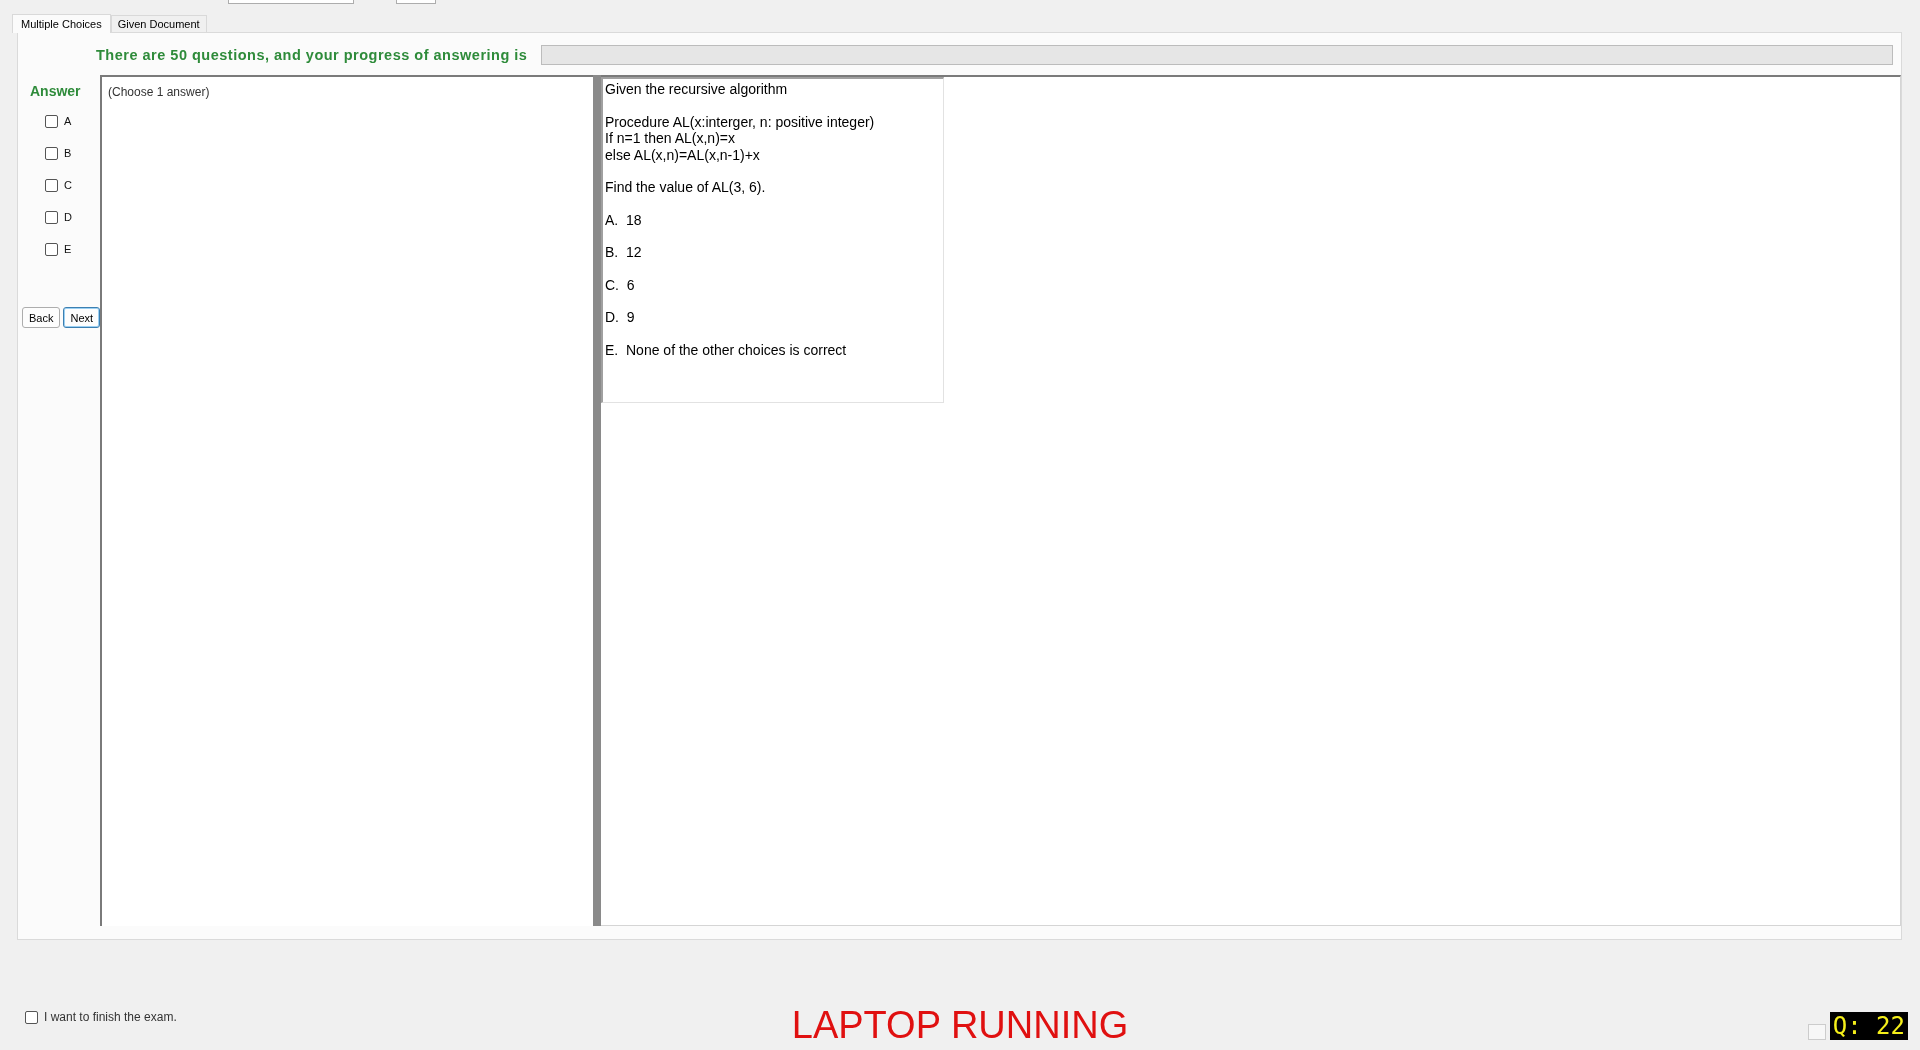 This screenshot has width=1920, height=1050. Describe the element at coordinates (624, 219) in the screenshot. I see `question-text: A. 18` at that location.